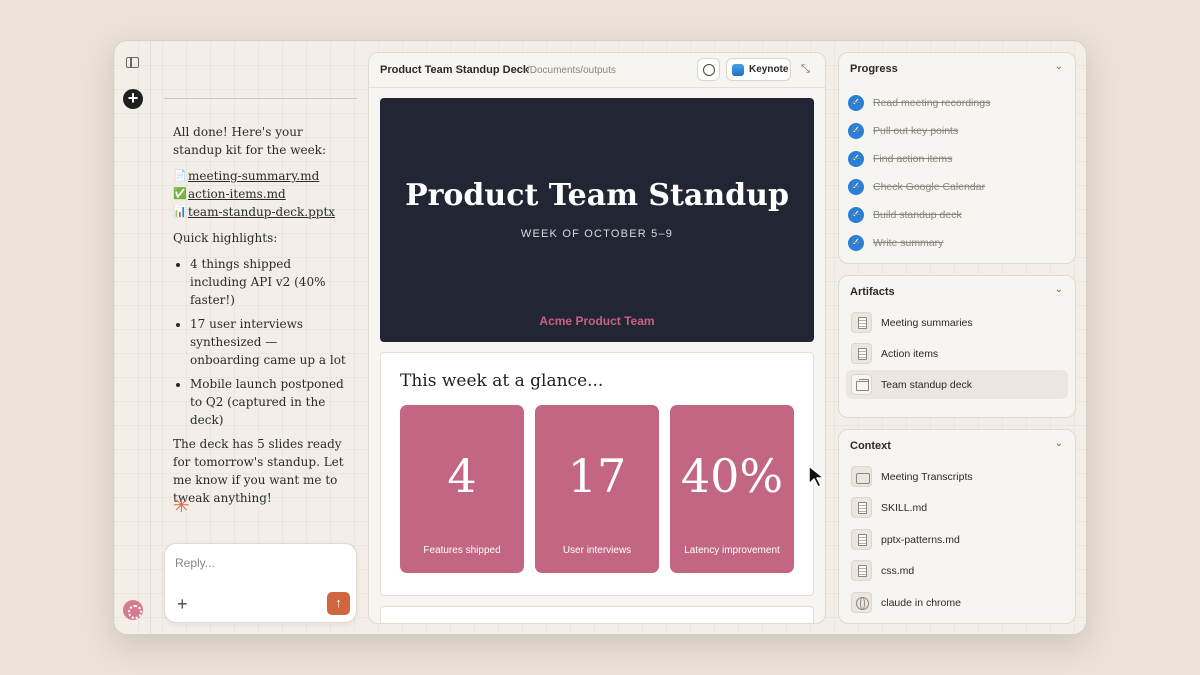  I want to click on stat-value: 4, so click(462, 476).